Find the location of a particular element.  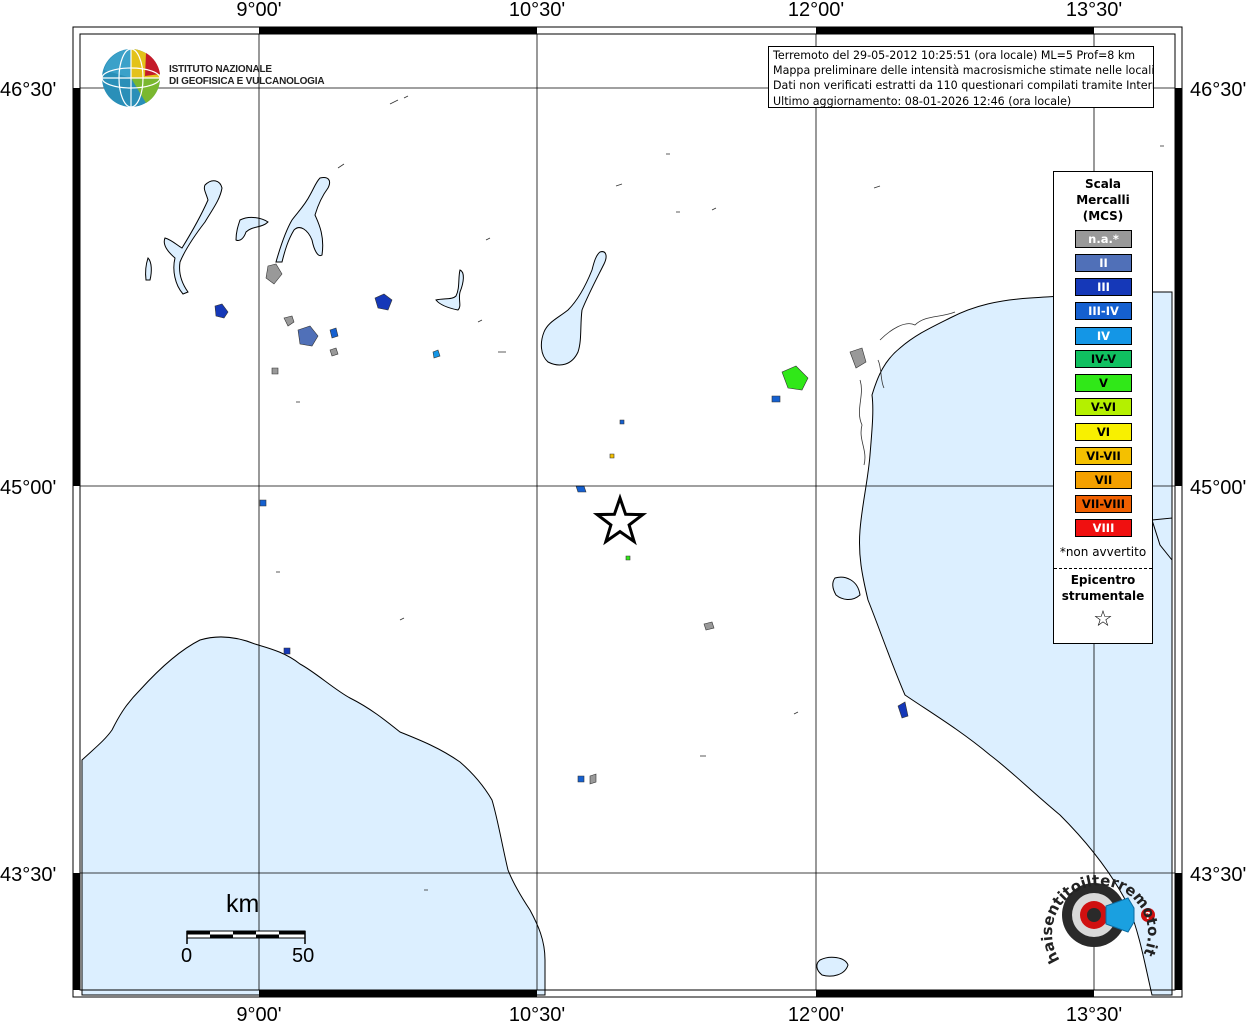

lon-label-bottom: 13°30' is located at coordinates (1094, 1014).